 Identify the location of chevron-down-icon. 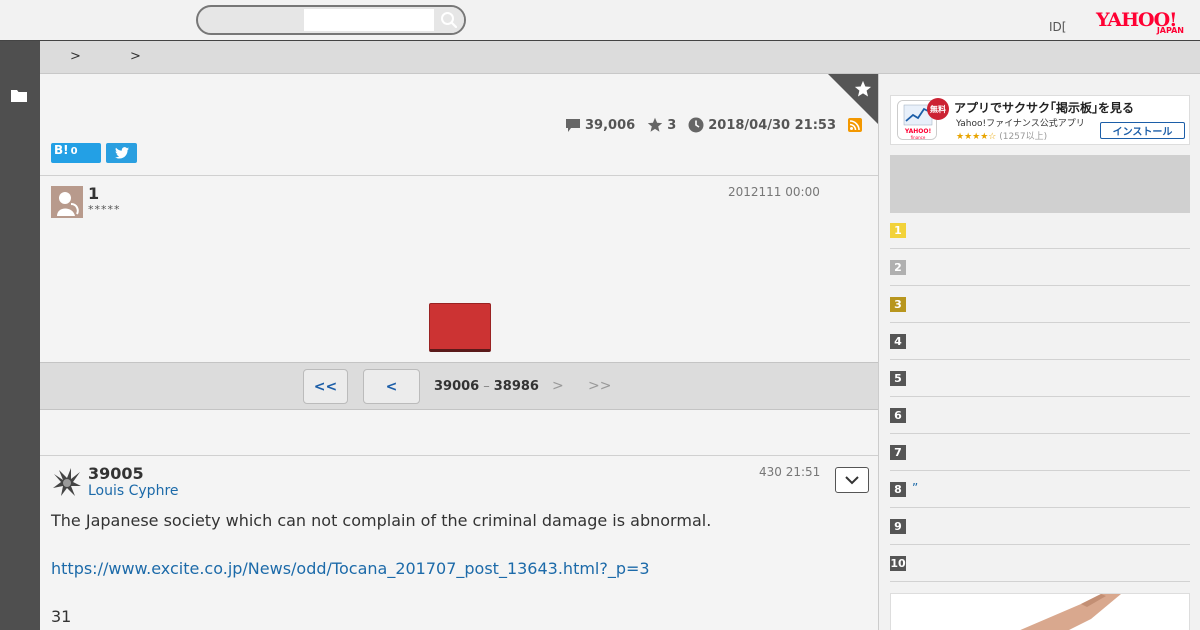
(852, 479).